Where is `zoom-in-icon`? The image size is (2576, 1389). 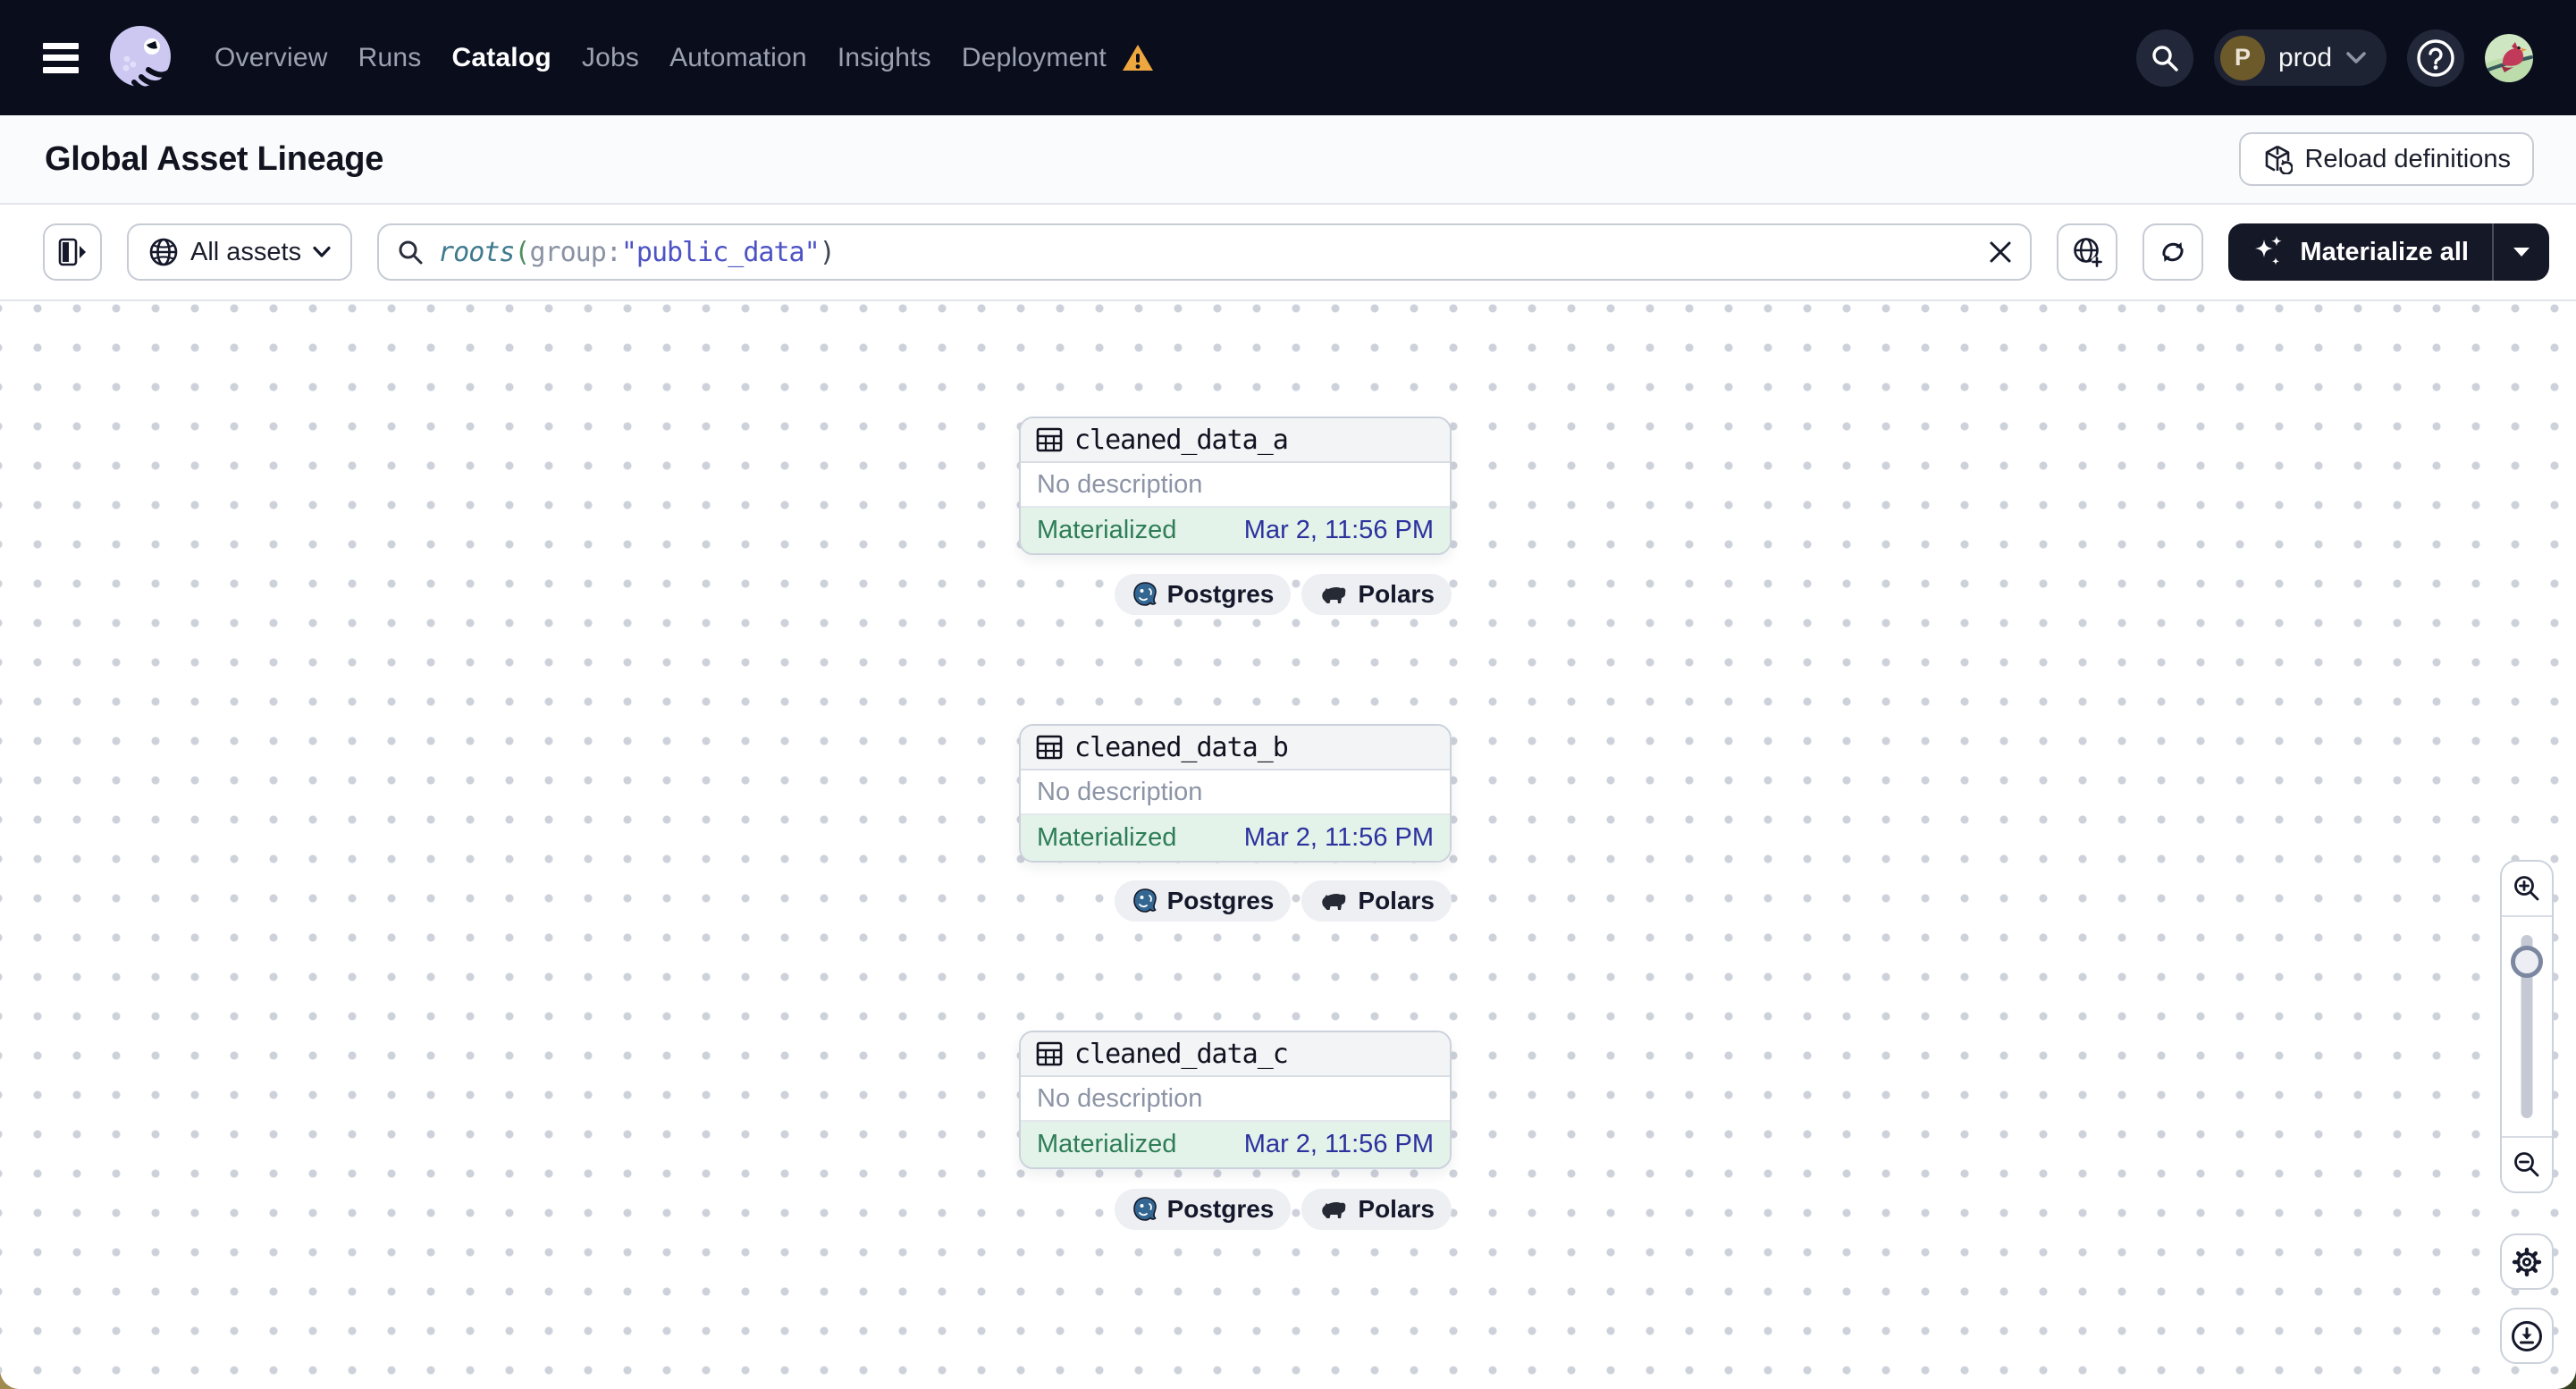 zoom-in-icon is located at coordinates (2527, 888).